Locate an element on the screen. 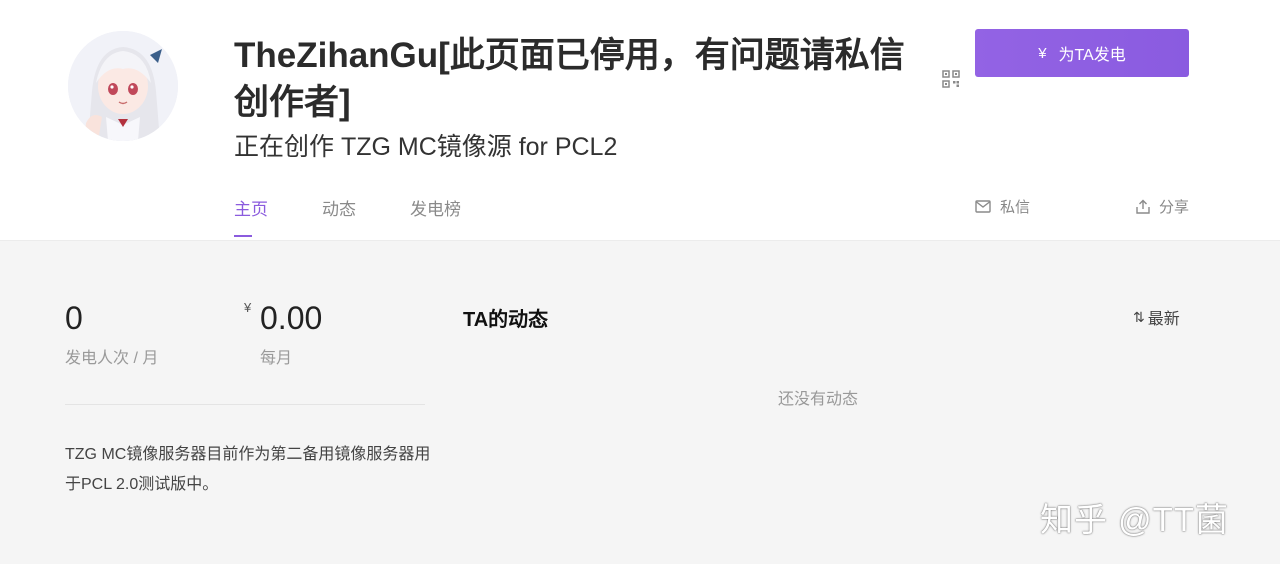 The width and height of the screenshot is (1280, 564). message-button: 私信 is located at coordinates (1002, 206).